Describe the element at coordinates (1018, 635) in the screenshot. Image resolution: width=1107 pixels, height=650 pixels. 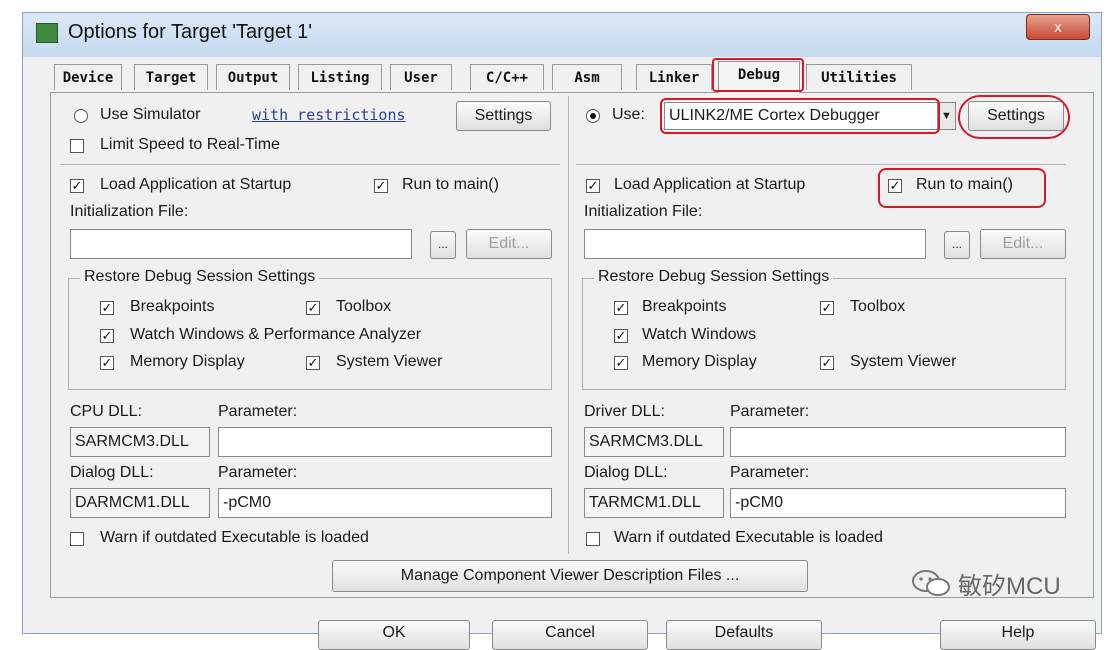
I see `help-button: Help` at that location.